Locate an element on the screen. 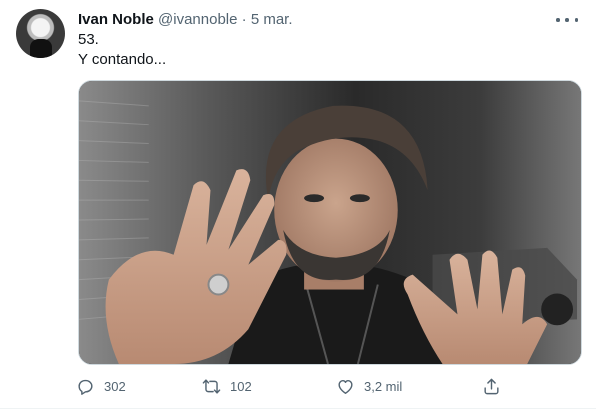  author-handle: @ivannoble is located at coordinates (197, 19).